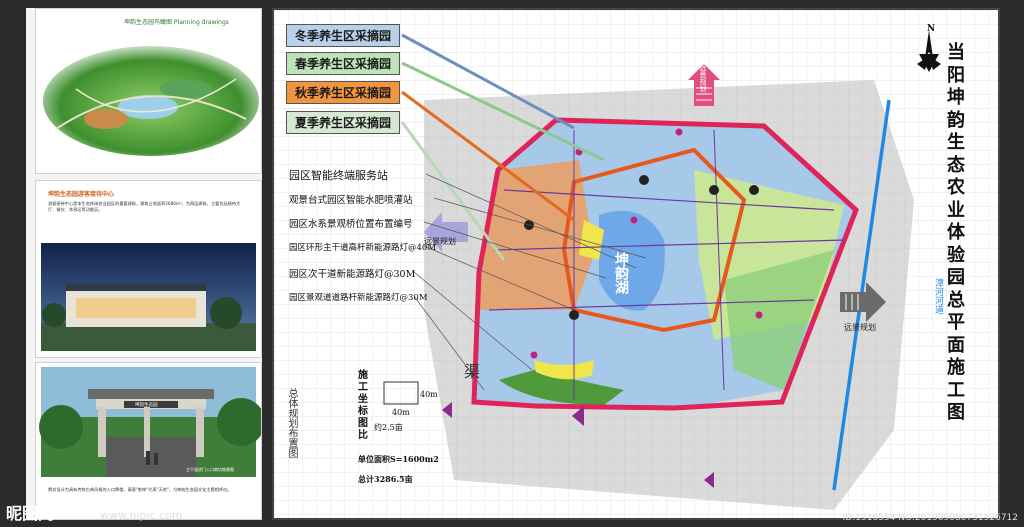  I want to click on note-bridge-numbering: 园区水系景观桥位置布置编号, so click(351, 224).